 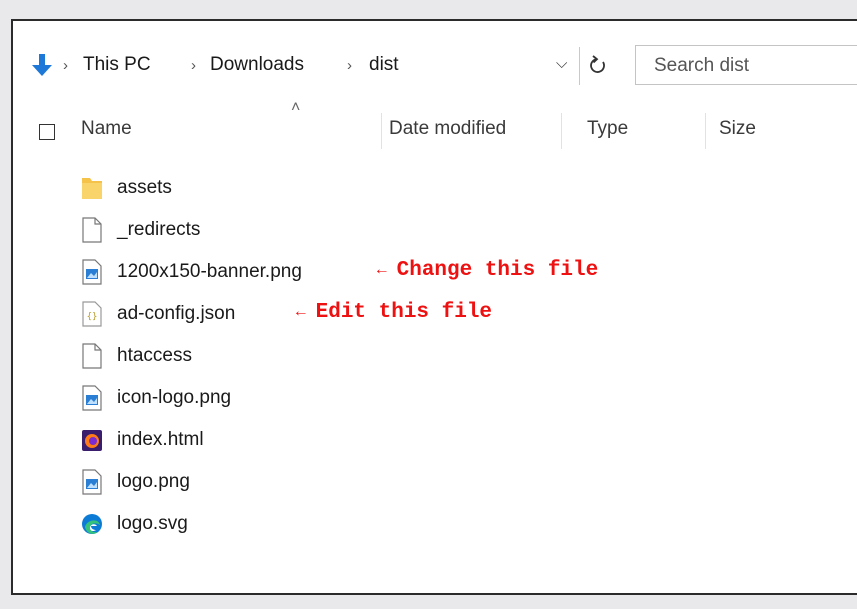 What do you see at coordinates (431, 358) in the screenshot?
I see `list-item-htaccess: htaccess` at bounding box center [431, 358].